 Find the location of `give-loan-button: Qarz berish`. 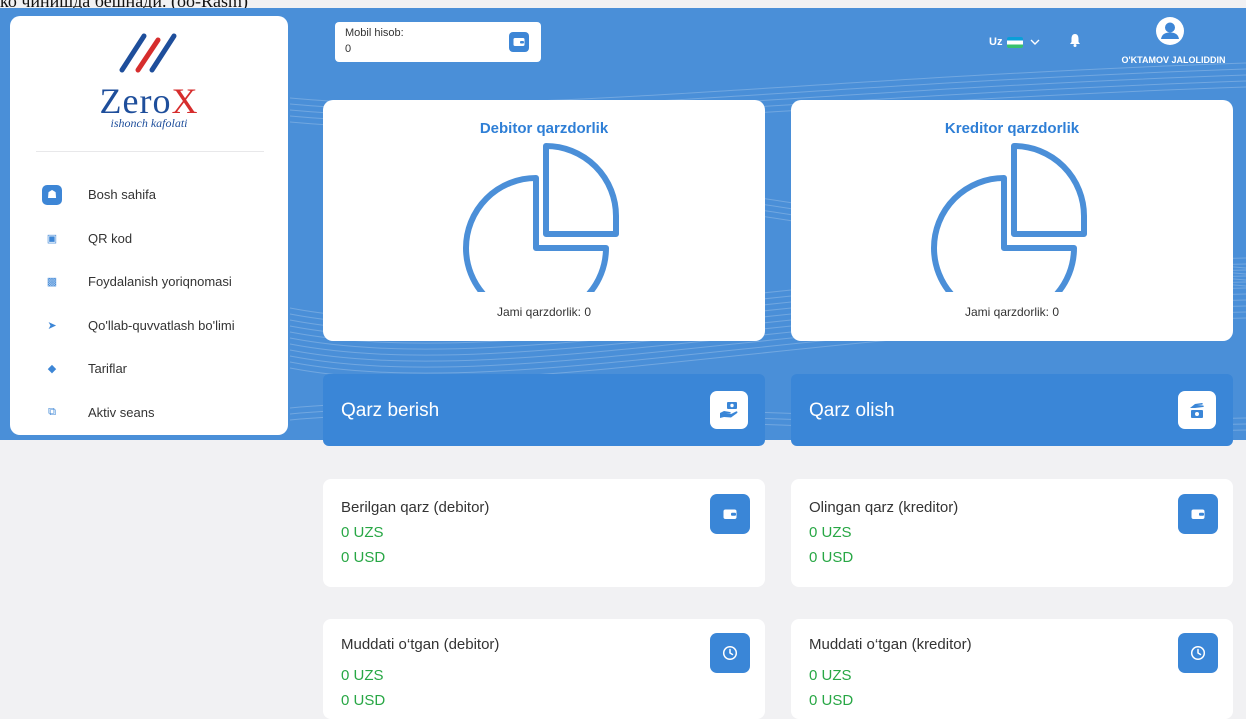

give-loan-button: Qarz berish is located at coordinates (544, 410).